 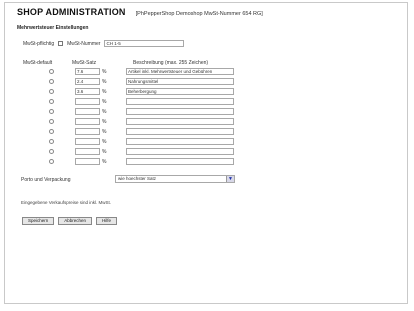 What do you see at coordinates (144, 43) in the screenshot?
I see `ust-number-input` at bounding box center [144, 43].